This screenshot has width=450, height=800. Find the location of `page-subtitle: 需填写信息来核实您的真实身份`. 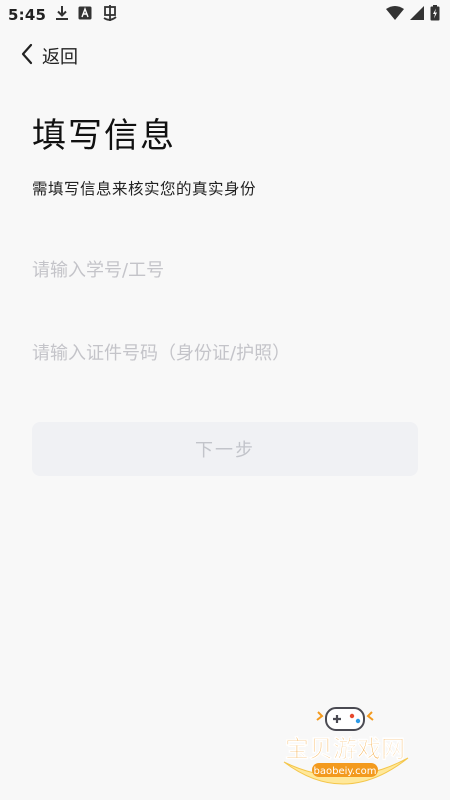

page-subtitle: 需填写信息来核实您的真实身份 is located at coordinates (144, 189).